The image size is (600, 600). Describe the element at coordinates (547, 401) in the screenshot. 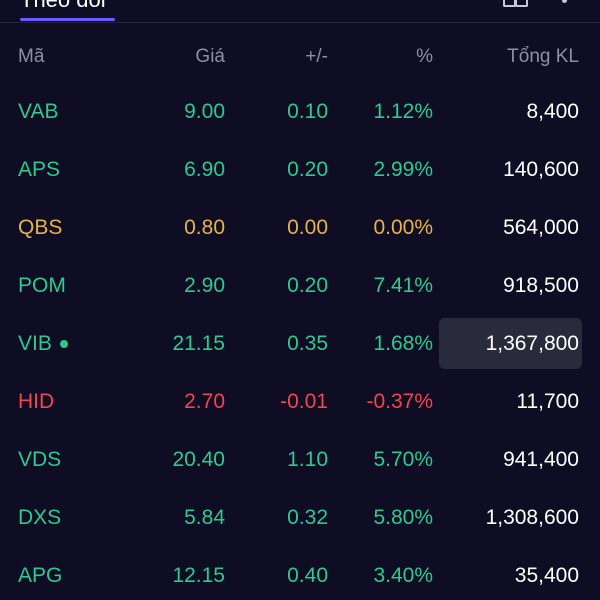

I see `stock-volume: 11,700` at that location.